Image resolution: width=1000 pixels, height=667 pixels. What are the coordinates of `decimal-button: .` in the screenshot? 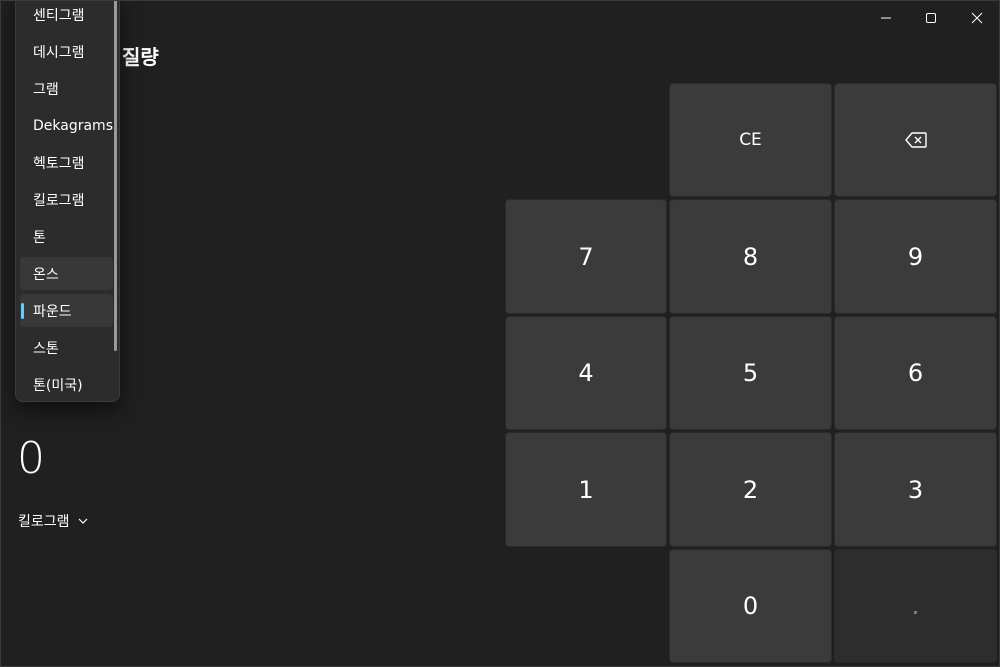 It's located at (915, 606).